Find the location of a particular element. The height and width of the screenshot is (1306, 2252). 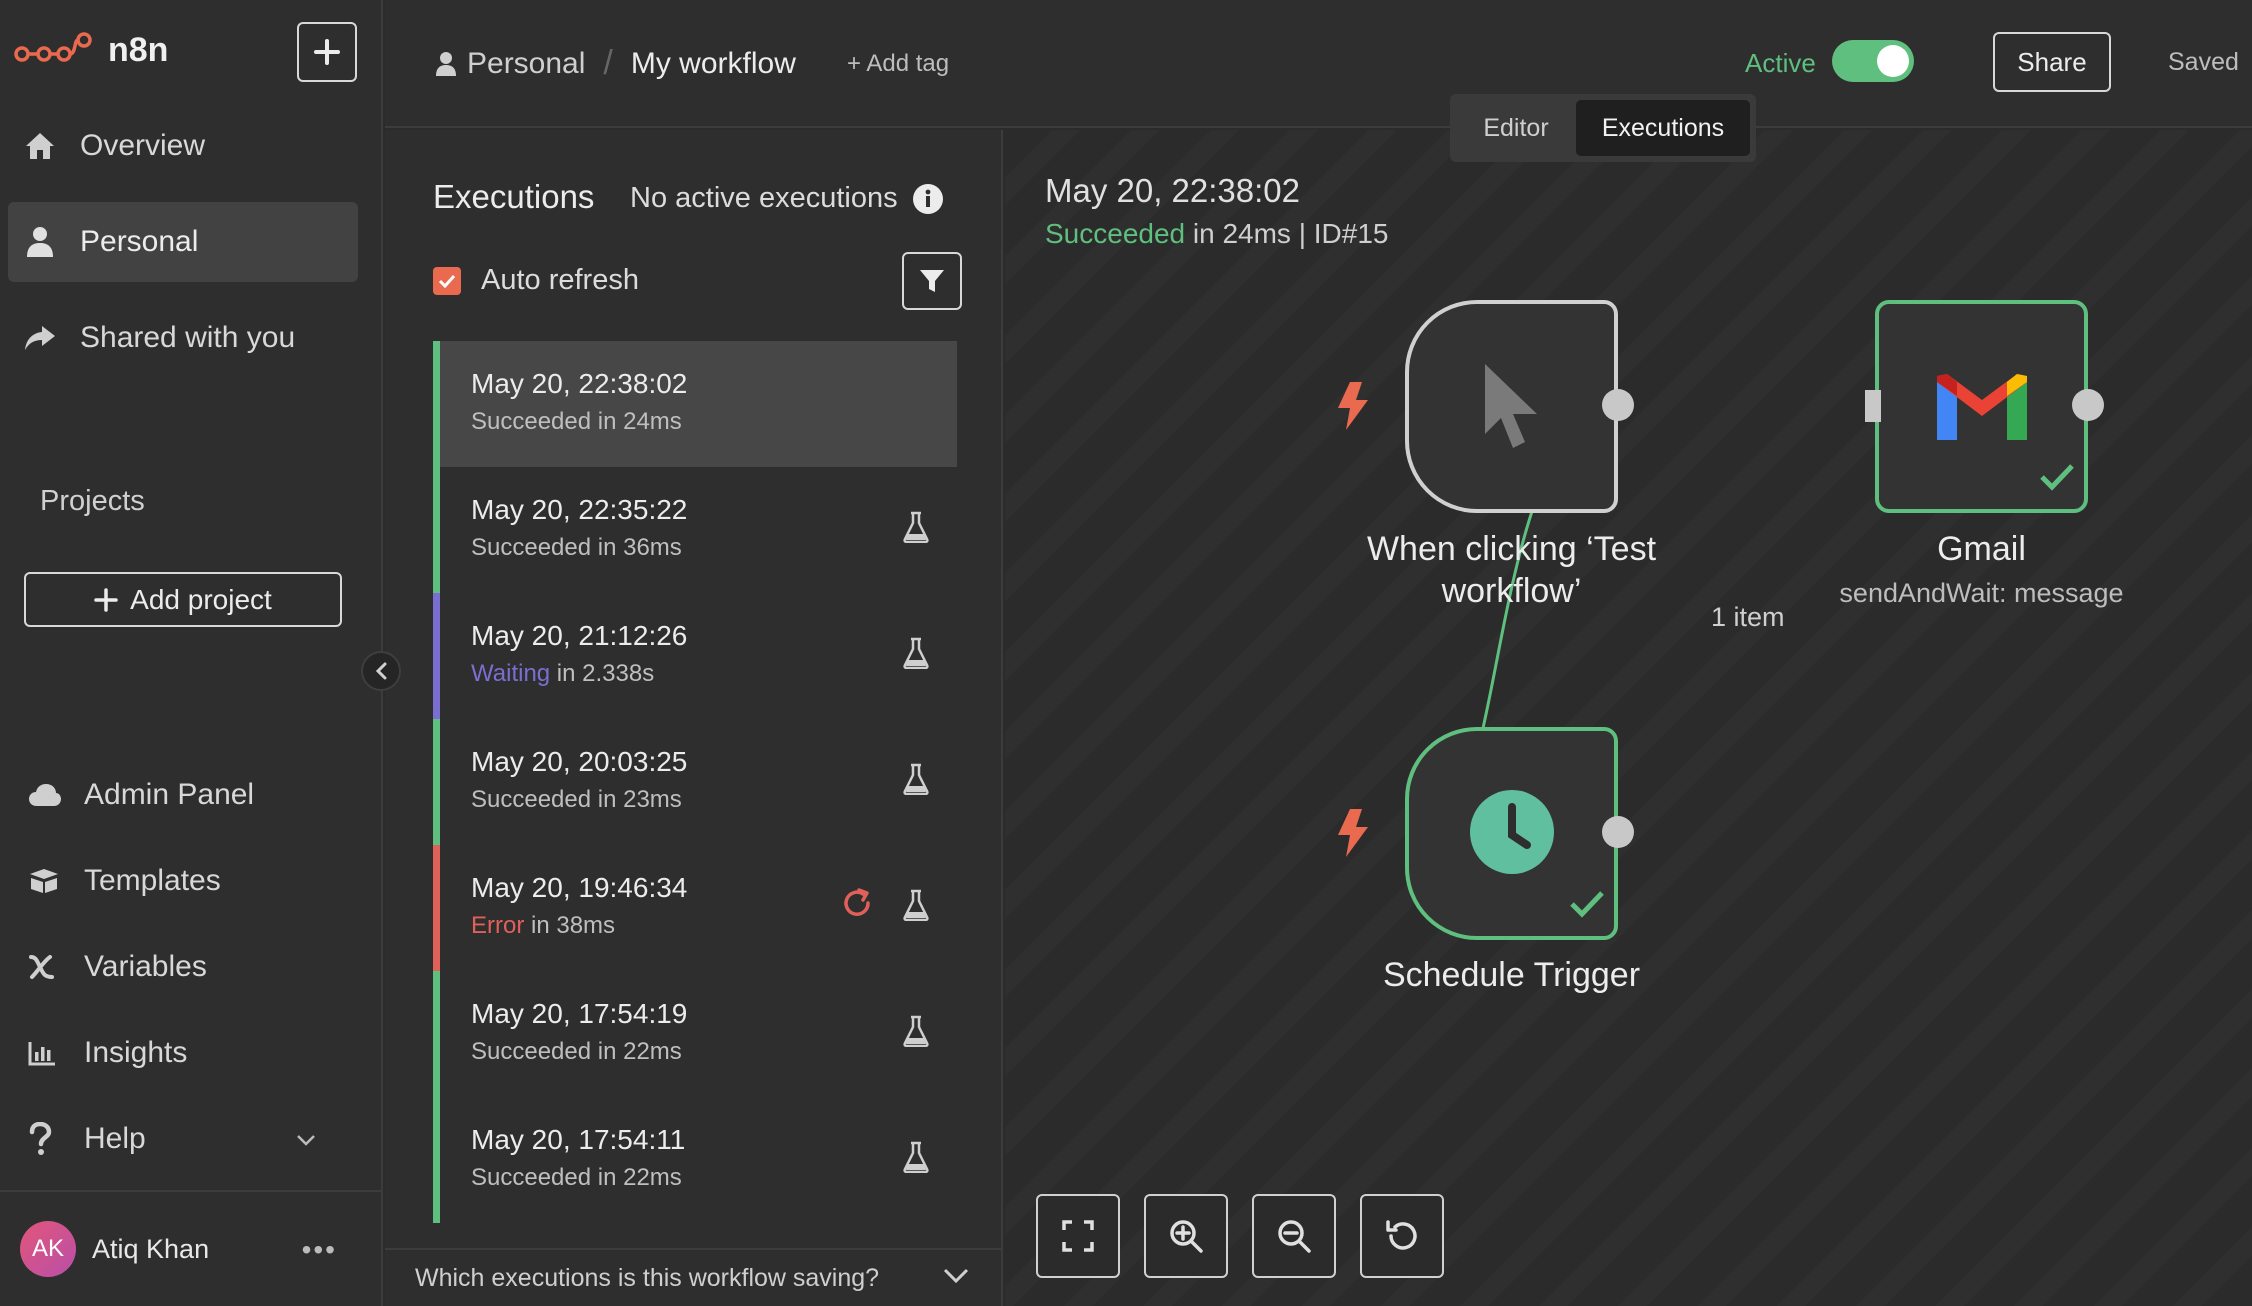

input-handle is located at coordinates (1873, 406).